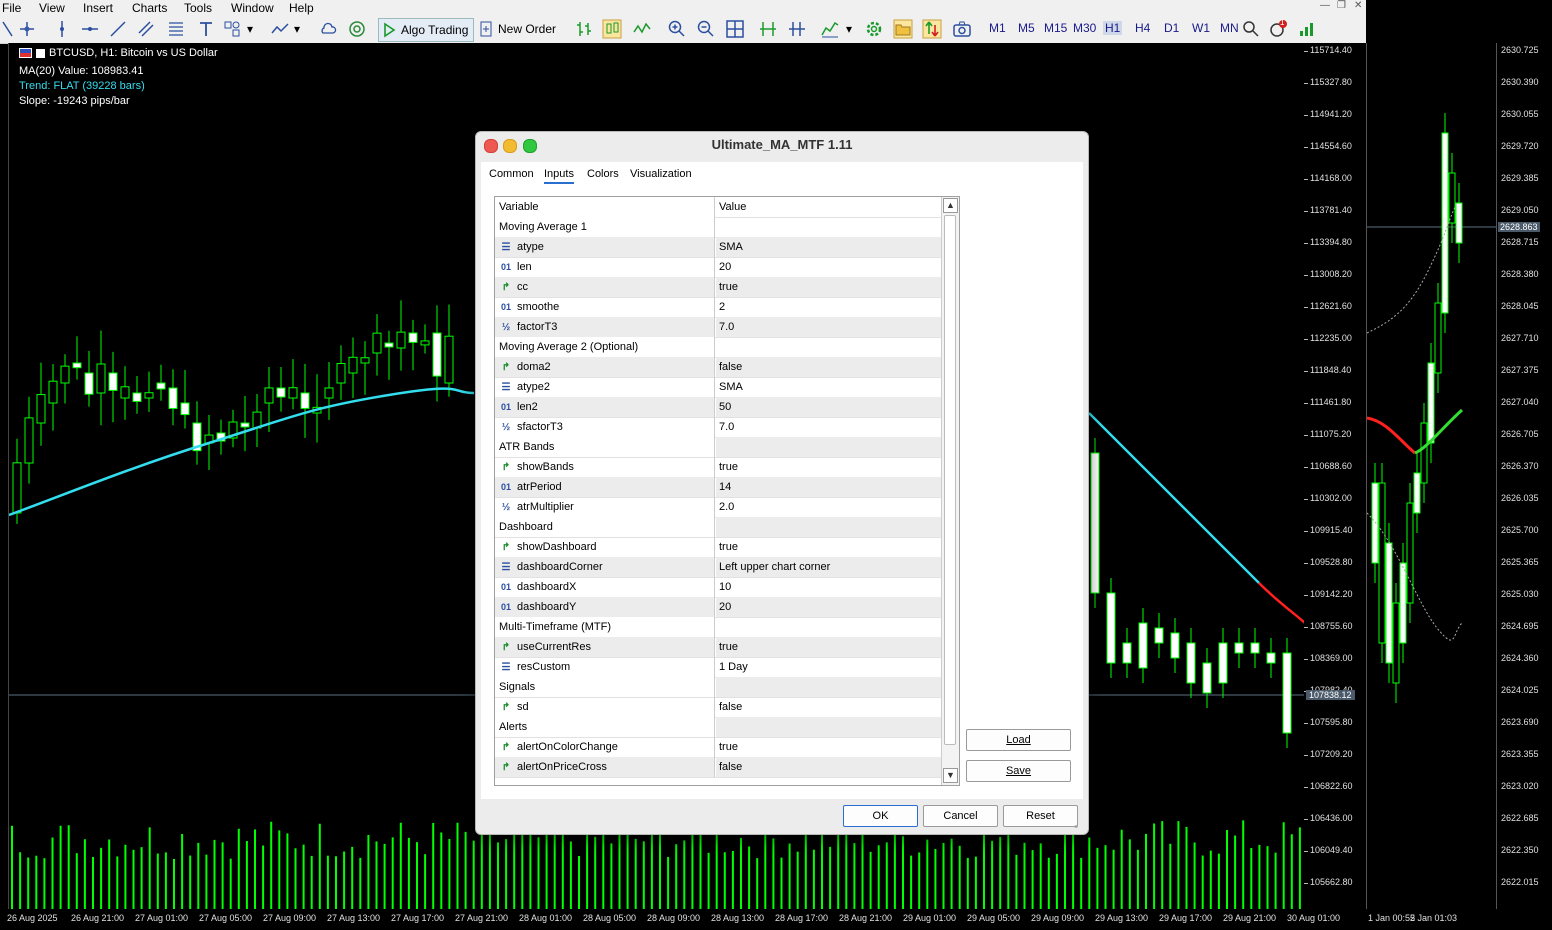 The image size is (1552, 930). I want to click on input-row: 01 len2 50, so click(718, 407).